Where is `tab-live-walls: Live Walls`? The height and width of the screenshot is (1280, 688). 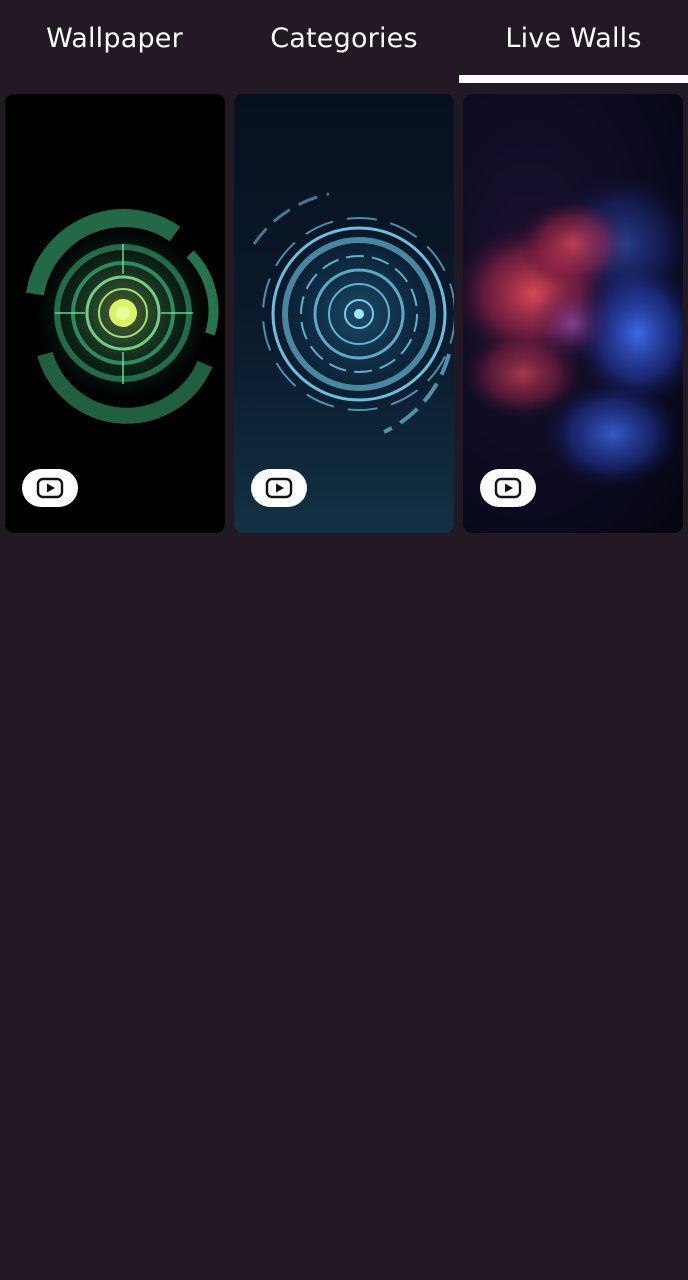 tab-live-walls: Live Walls is located at coordinates (573, 38).